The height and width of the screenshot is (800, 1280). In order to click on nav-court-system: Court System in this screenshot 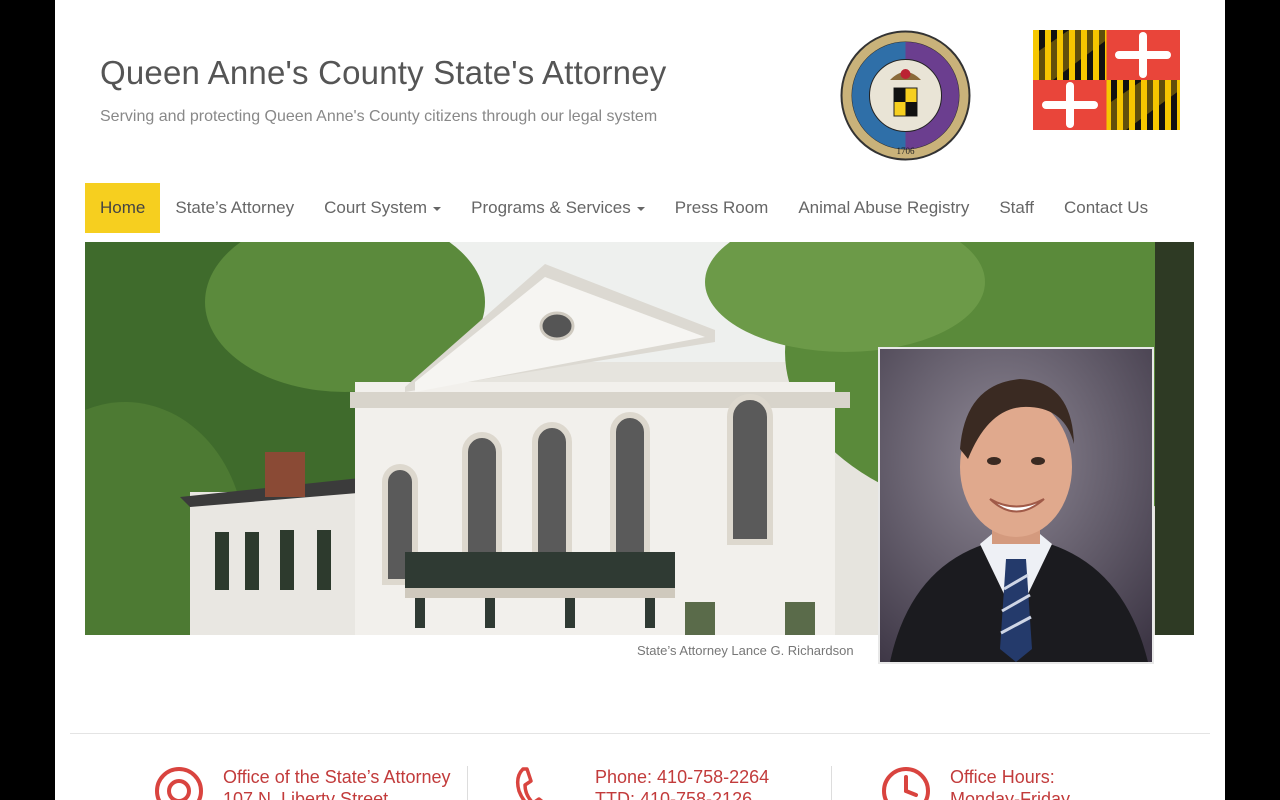, I will do `click(382, 208)`.